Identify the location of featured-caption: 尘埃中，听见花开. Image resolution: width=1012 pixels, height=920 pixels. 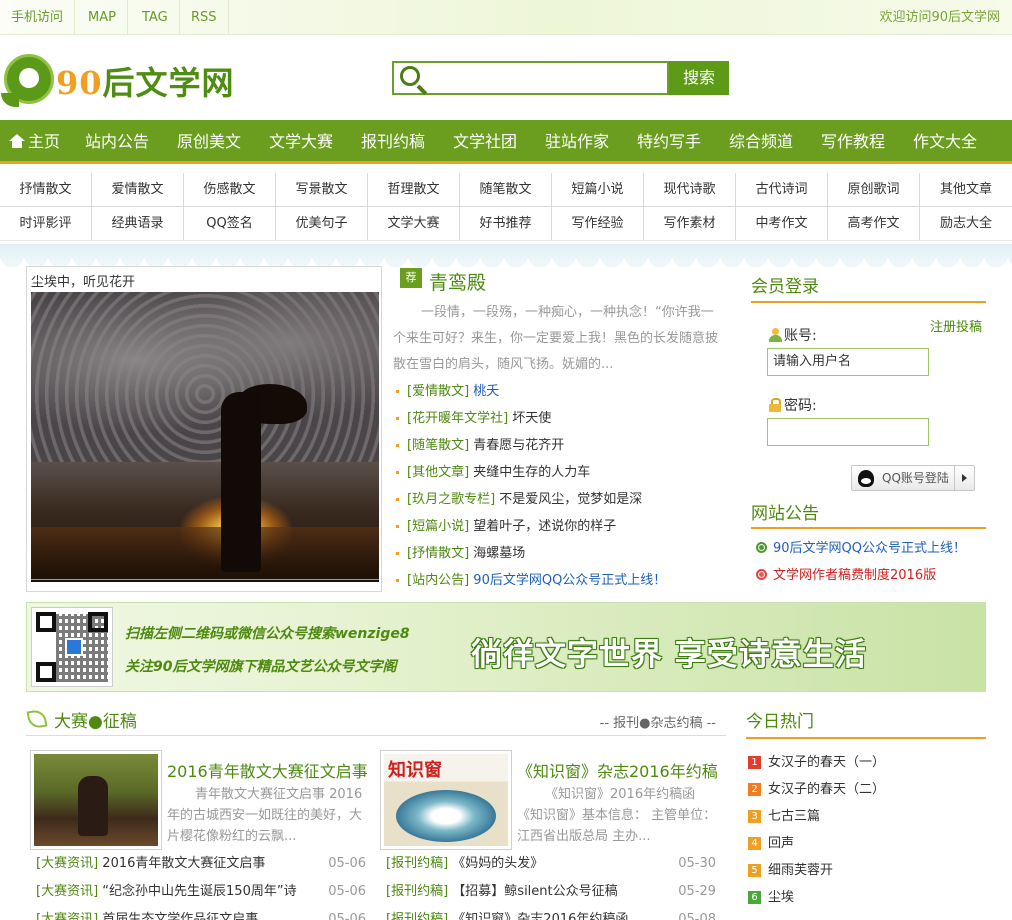
(83, 280).